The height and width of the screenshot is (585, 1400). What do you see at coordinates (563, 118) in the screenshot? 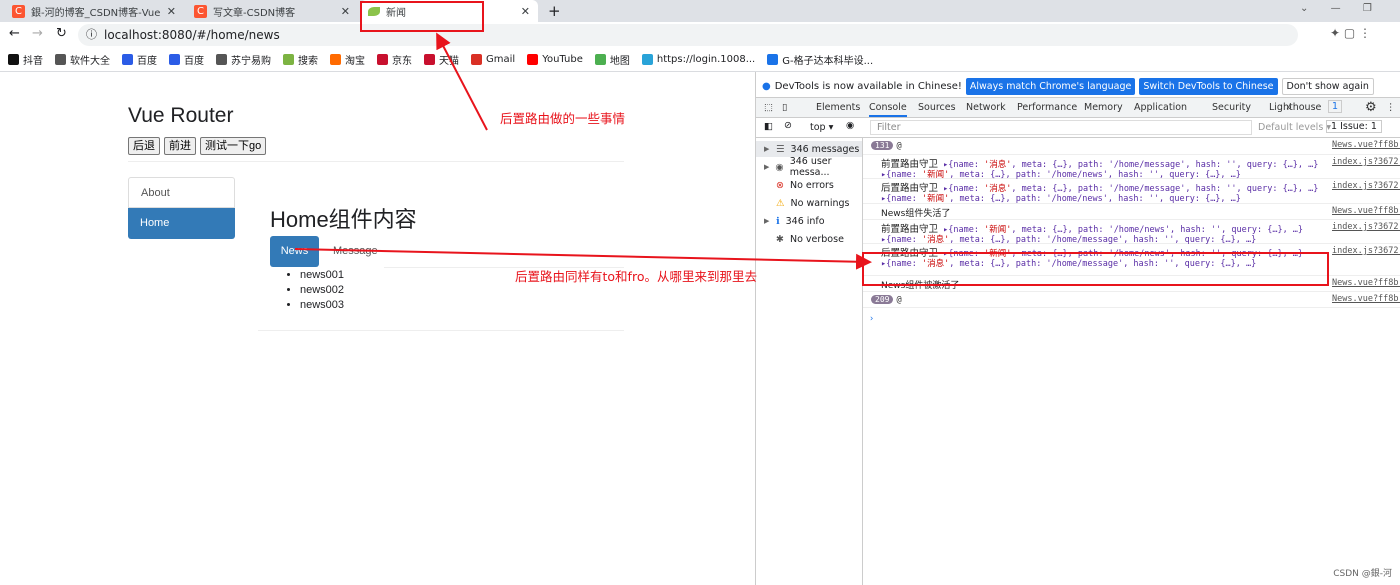
I see `annotation-note: 后置路由做的一些事情` at bounding box center [563, 118].